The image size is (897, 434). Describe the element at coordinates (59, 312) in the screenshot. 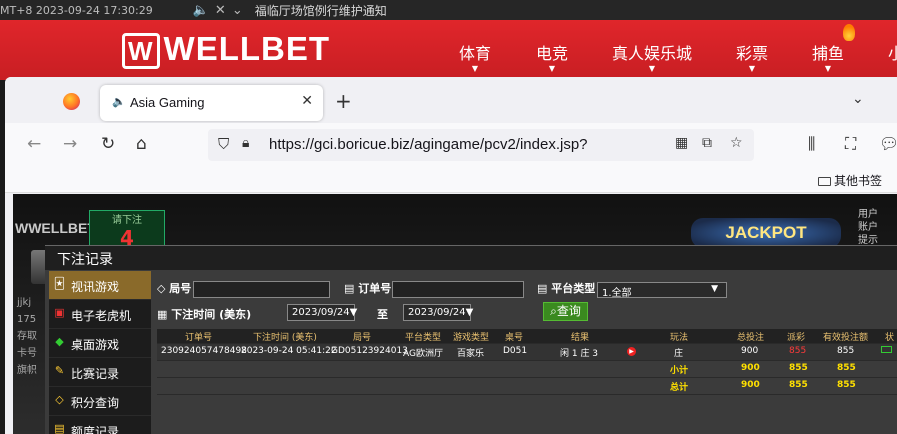

I see `slot-icon: ▣` at that location.